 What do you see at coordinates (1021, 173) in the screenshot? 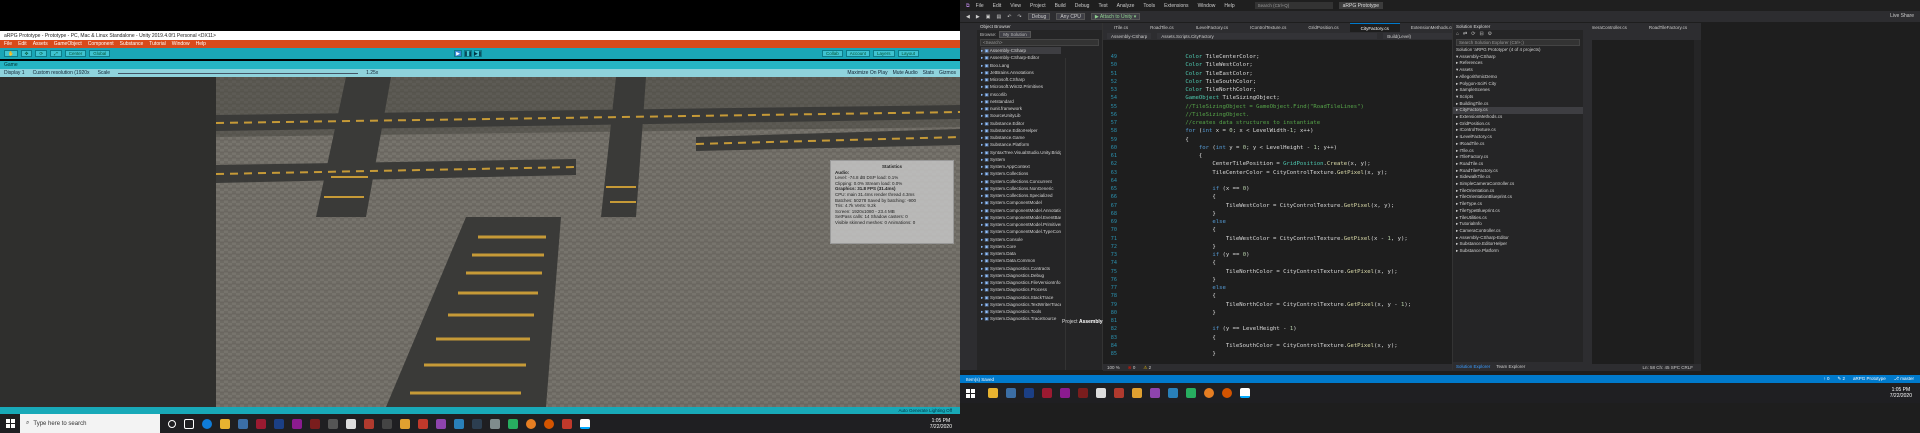
I see `object-browser-item: System.Collections` at bounding box center [1021, 173].